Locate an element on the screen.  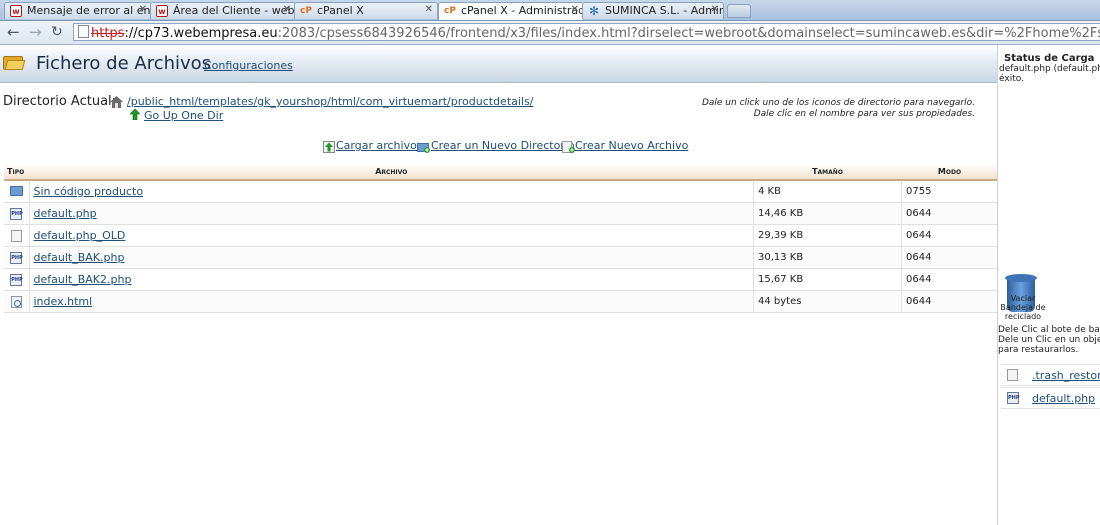
column-header-type: Tipo is located at coordinates (16, 172).